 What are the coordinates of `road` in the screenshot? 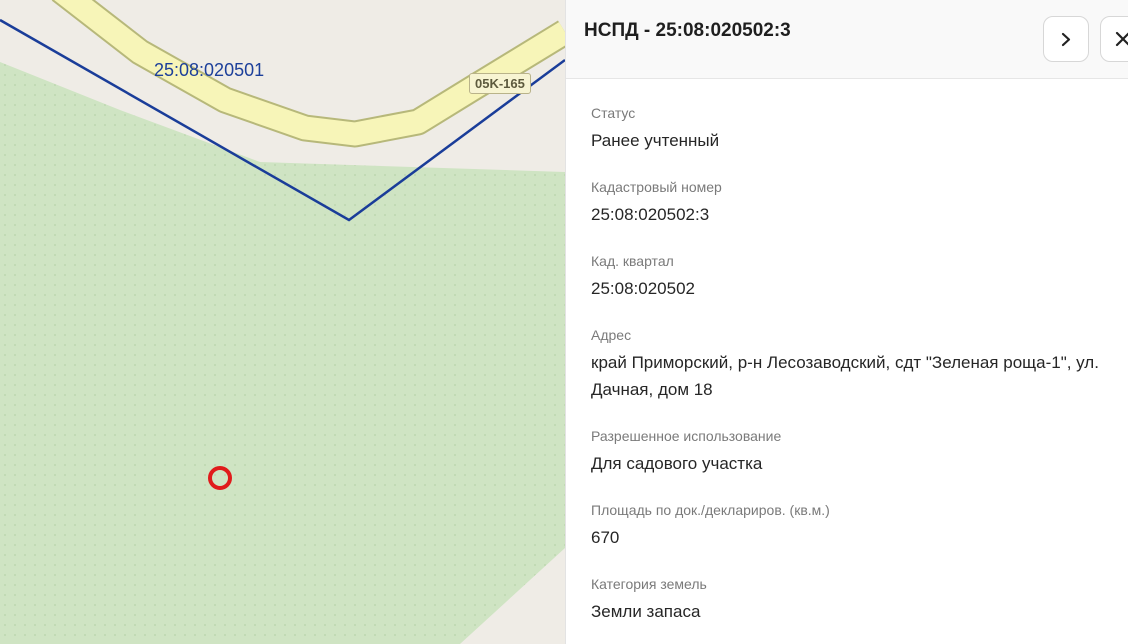 It's located at (309, 73).